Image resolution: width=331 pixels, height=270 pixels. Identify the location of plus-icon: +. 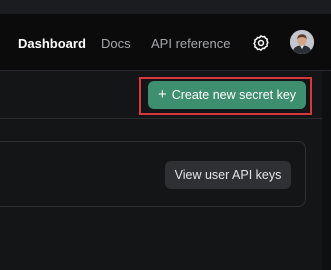
(162, 94).